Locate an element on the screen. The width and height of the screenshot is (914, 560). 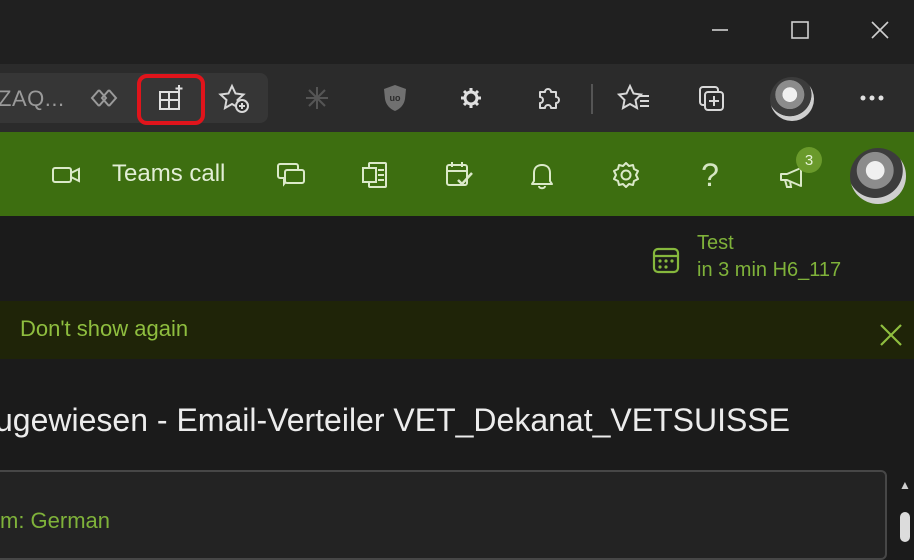
meeting-time-location: in 3 min H6_117 is located at coordinates (769, 270).